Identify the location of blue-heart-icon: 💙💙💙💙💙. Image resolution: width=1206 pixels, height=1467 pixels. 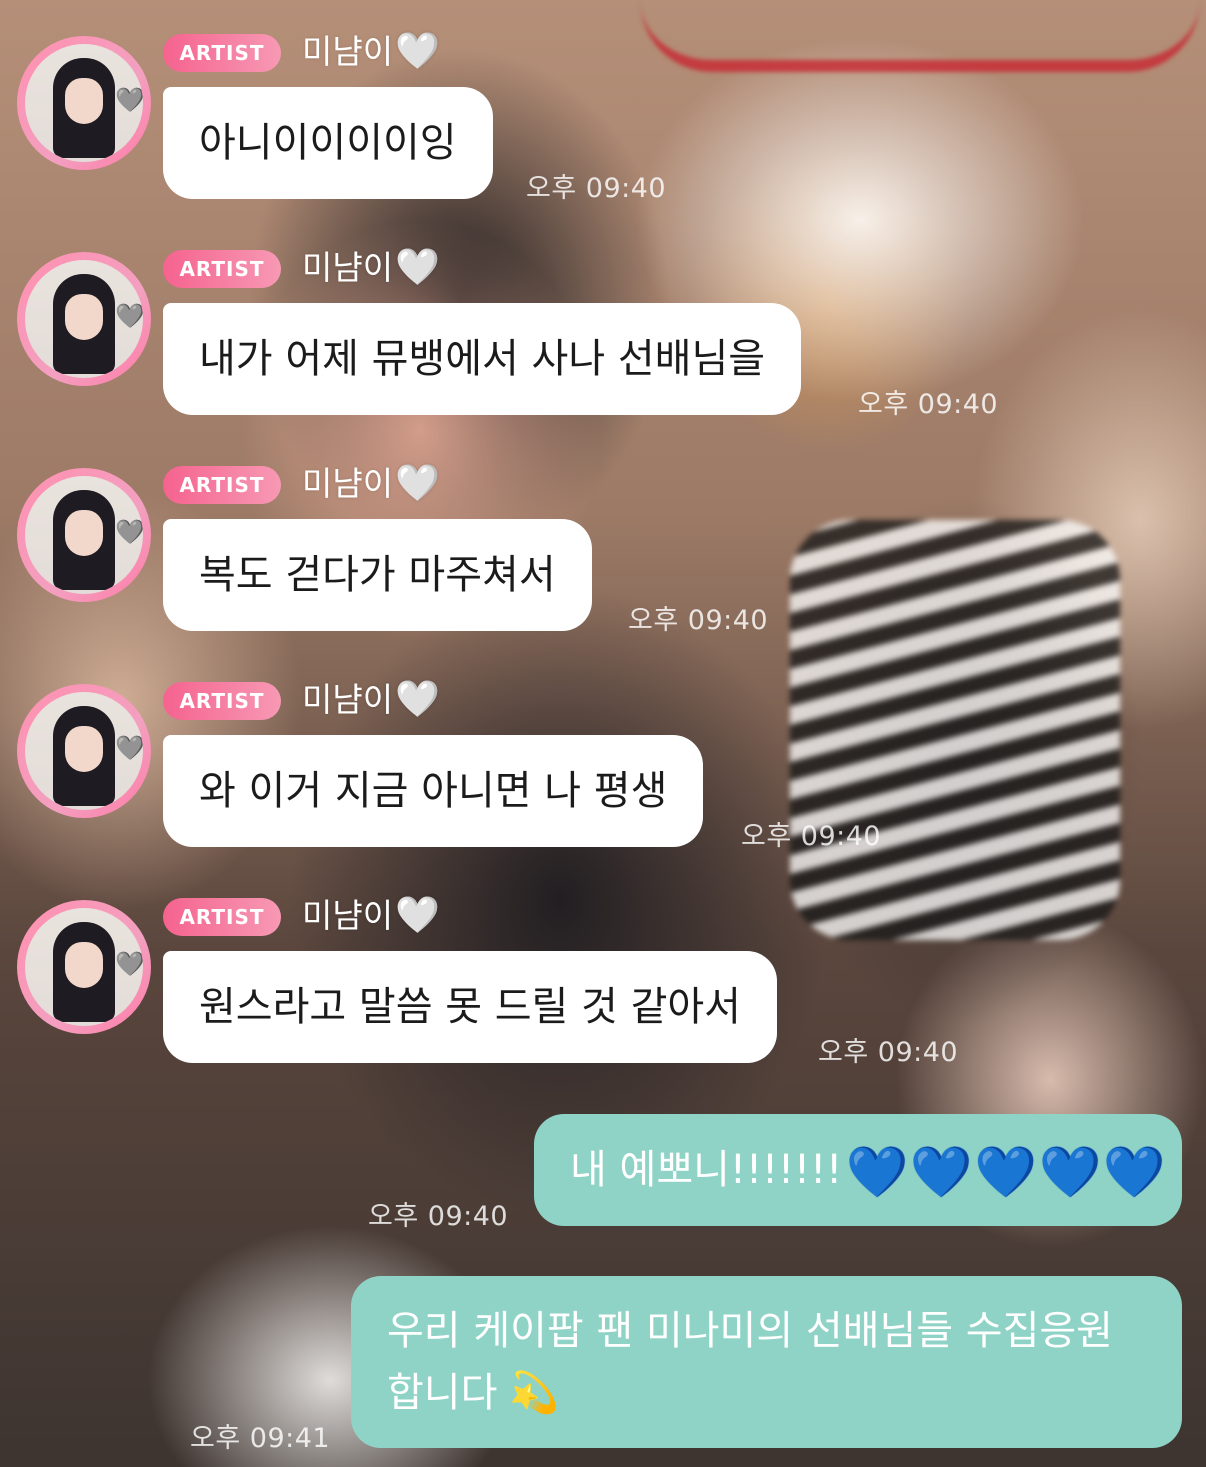
(1007, 1172).